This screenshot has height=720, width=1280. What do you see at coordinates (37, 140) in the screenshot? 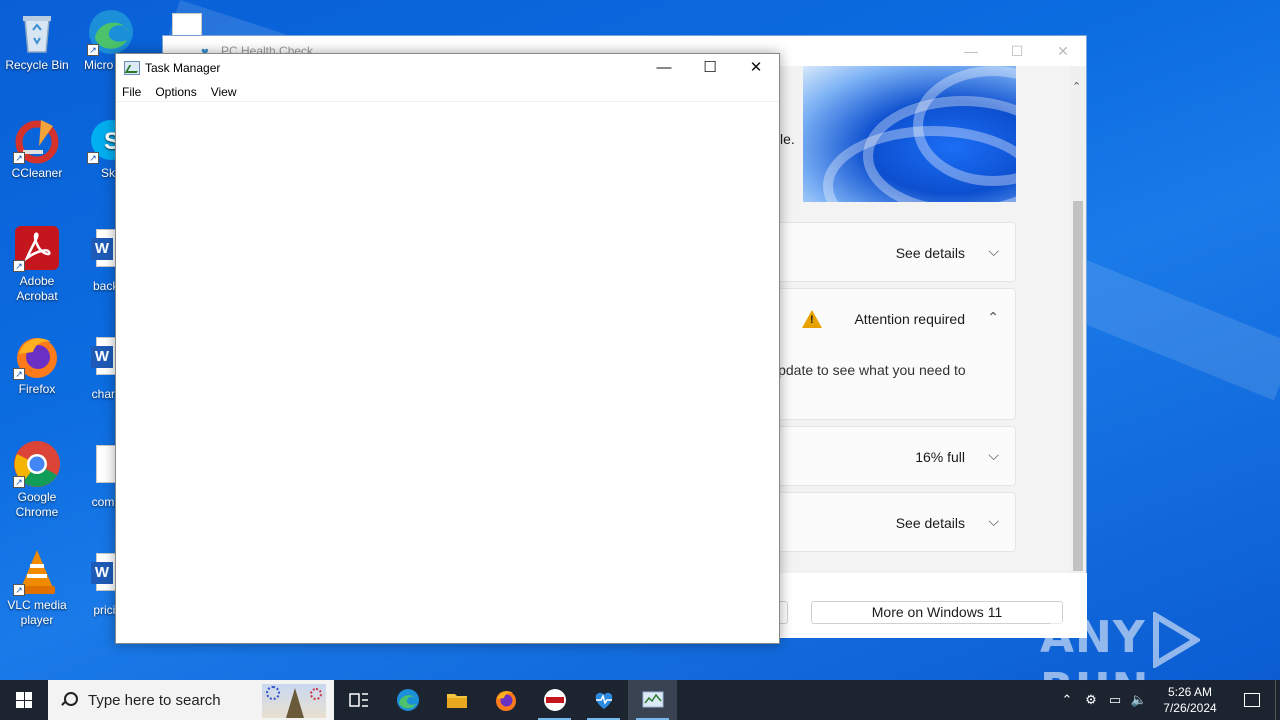
I see `ccleaner-icon: ↗` at bounding box center [37, 140].